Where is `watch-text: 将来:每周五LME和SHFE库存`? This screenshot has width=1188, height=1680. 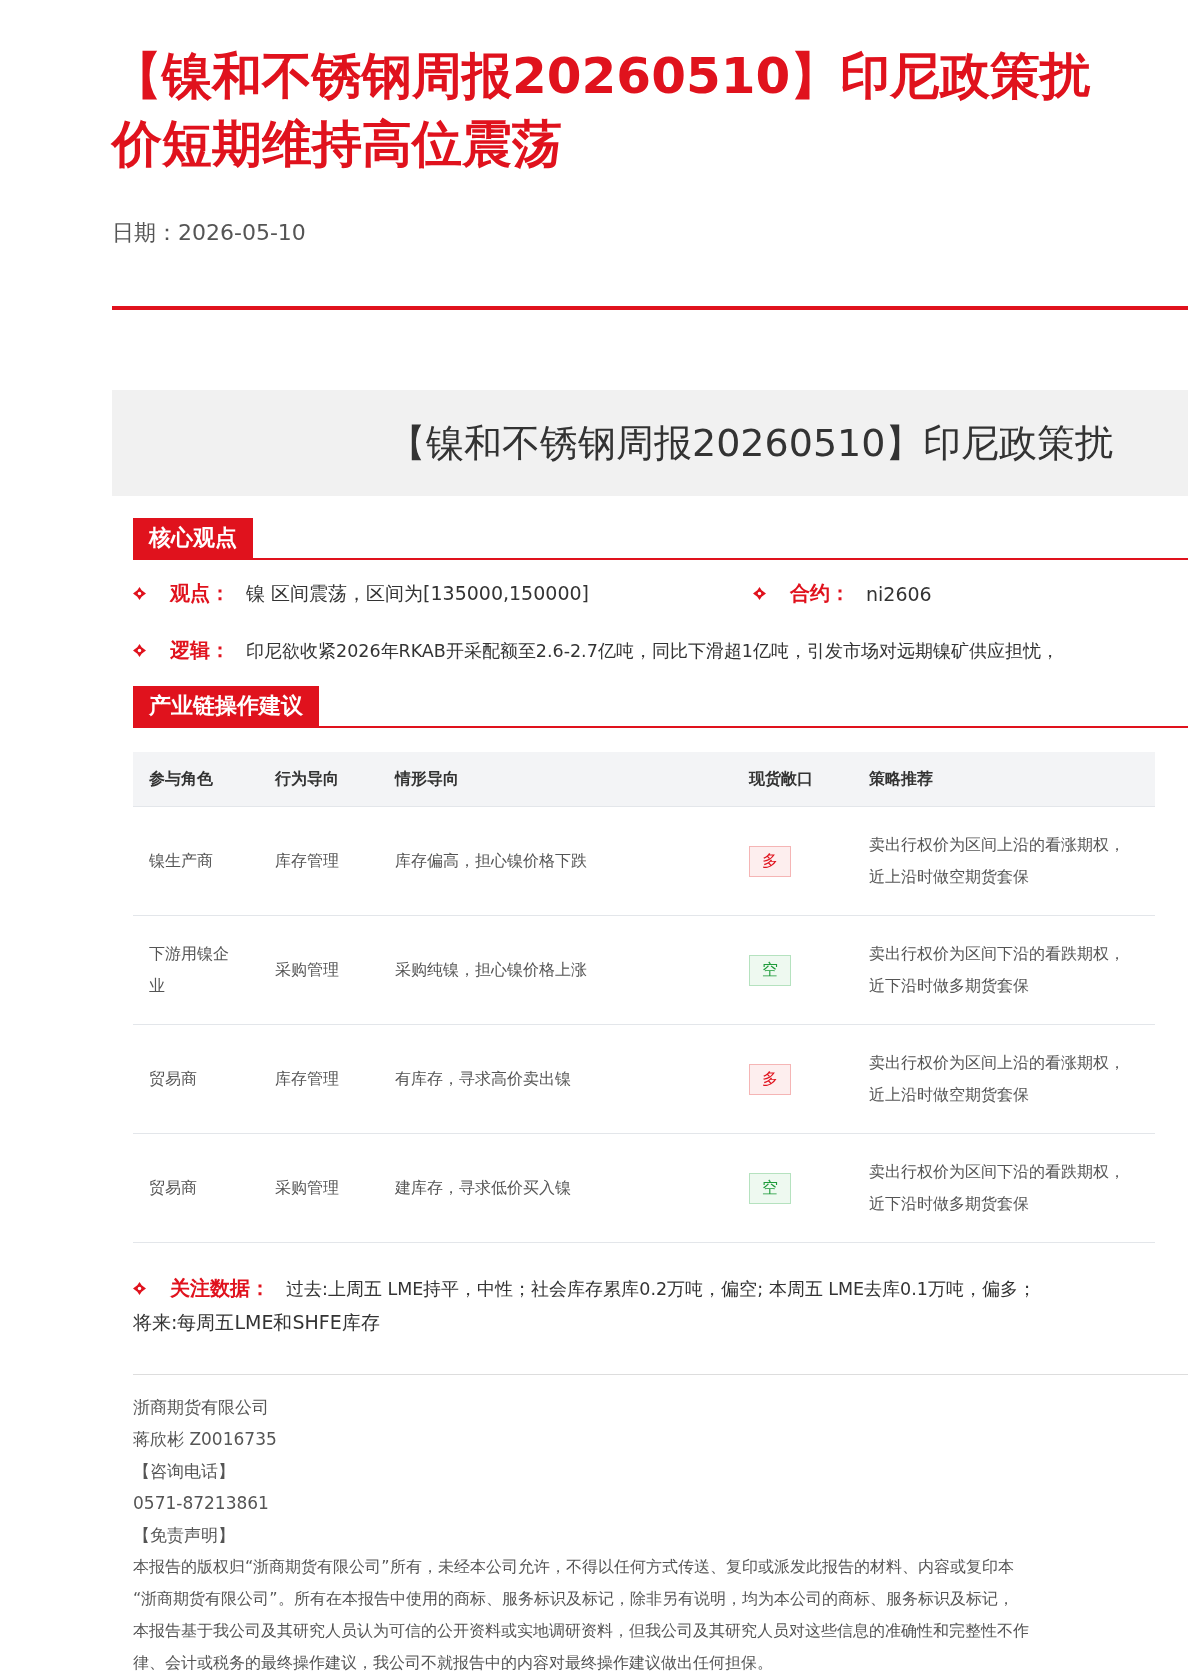 watch-text: 将来:每周五LME和SHFE库存 is located at coordinates (256, 1322).